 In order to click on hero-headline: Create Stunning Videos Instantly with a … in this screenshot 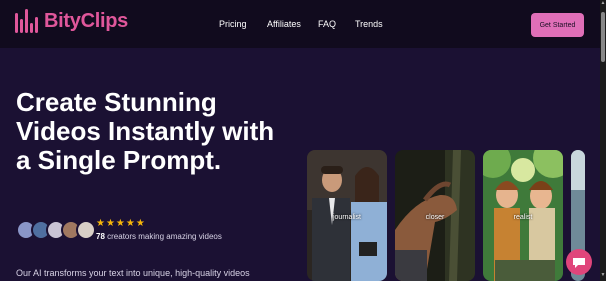, I will do `click(145, 131)`.